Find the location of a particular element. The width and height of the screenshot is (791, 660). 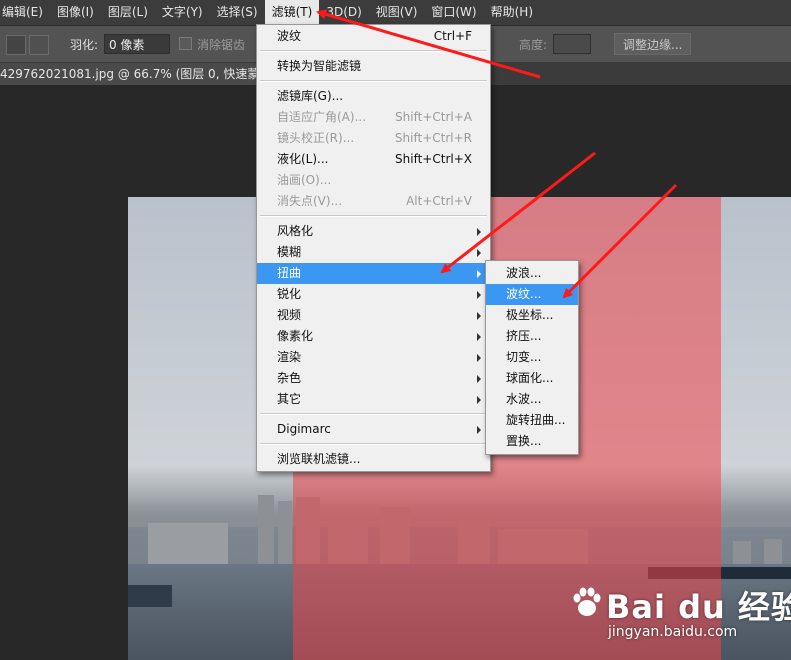

menu-view: 视图(V) is located at coordinates (397, 12).